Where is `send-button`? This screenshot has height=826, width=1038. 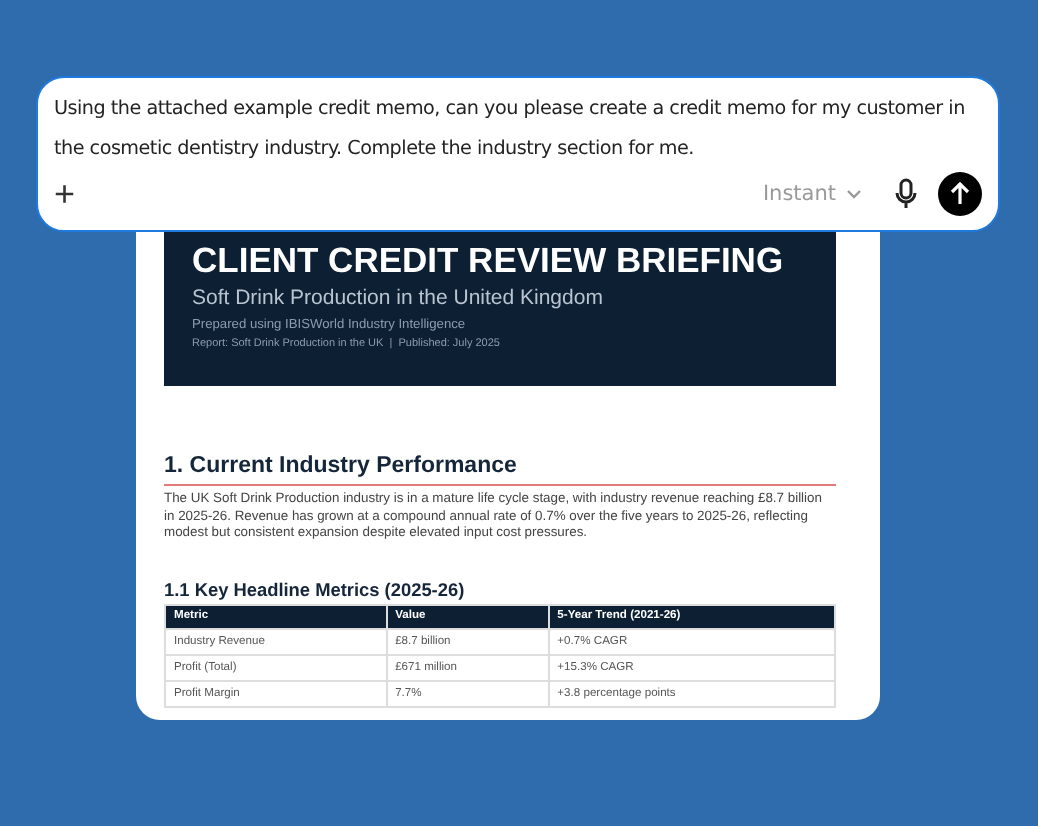 send-button is located at coordinates (960, 194).